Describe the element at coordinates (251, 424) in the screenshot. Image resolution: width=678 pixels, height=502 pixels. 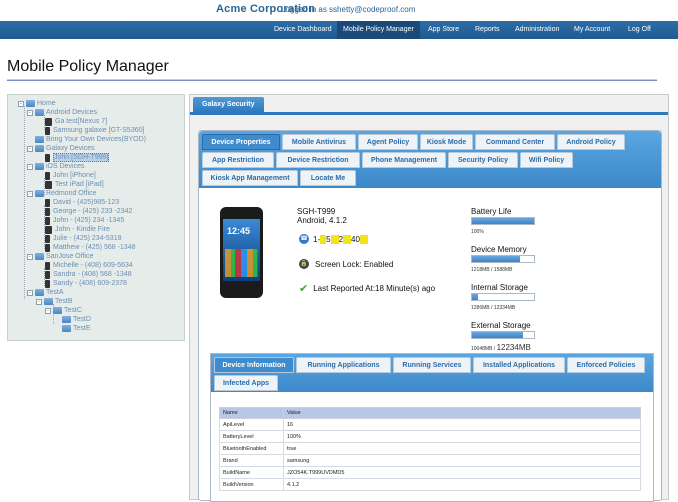
I see `table-cell: ApiLevel` at that location.